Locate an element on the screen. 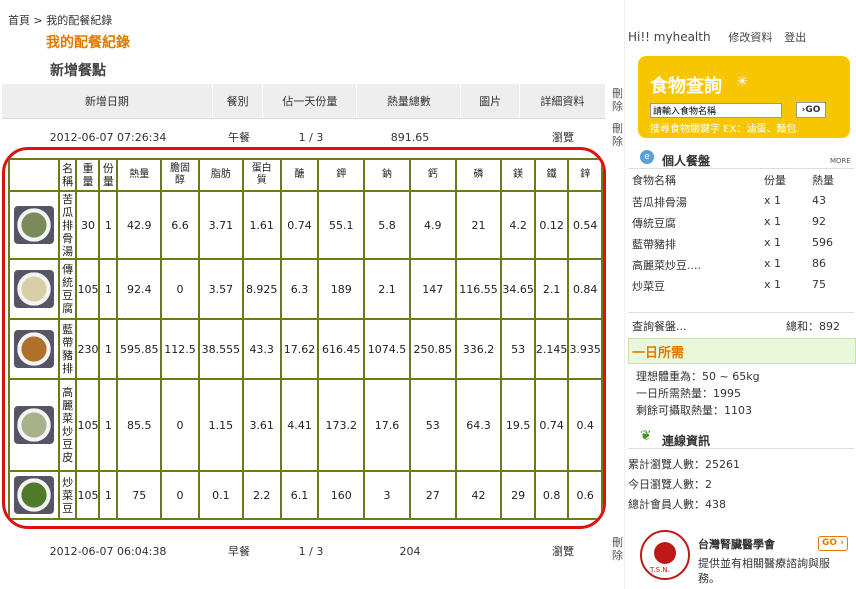 Image resolution: width=856 pixels, height=589 pixels. nutri-head-carb: 醣 is located at coordinates (299, 175).